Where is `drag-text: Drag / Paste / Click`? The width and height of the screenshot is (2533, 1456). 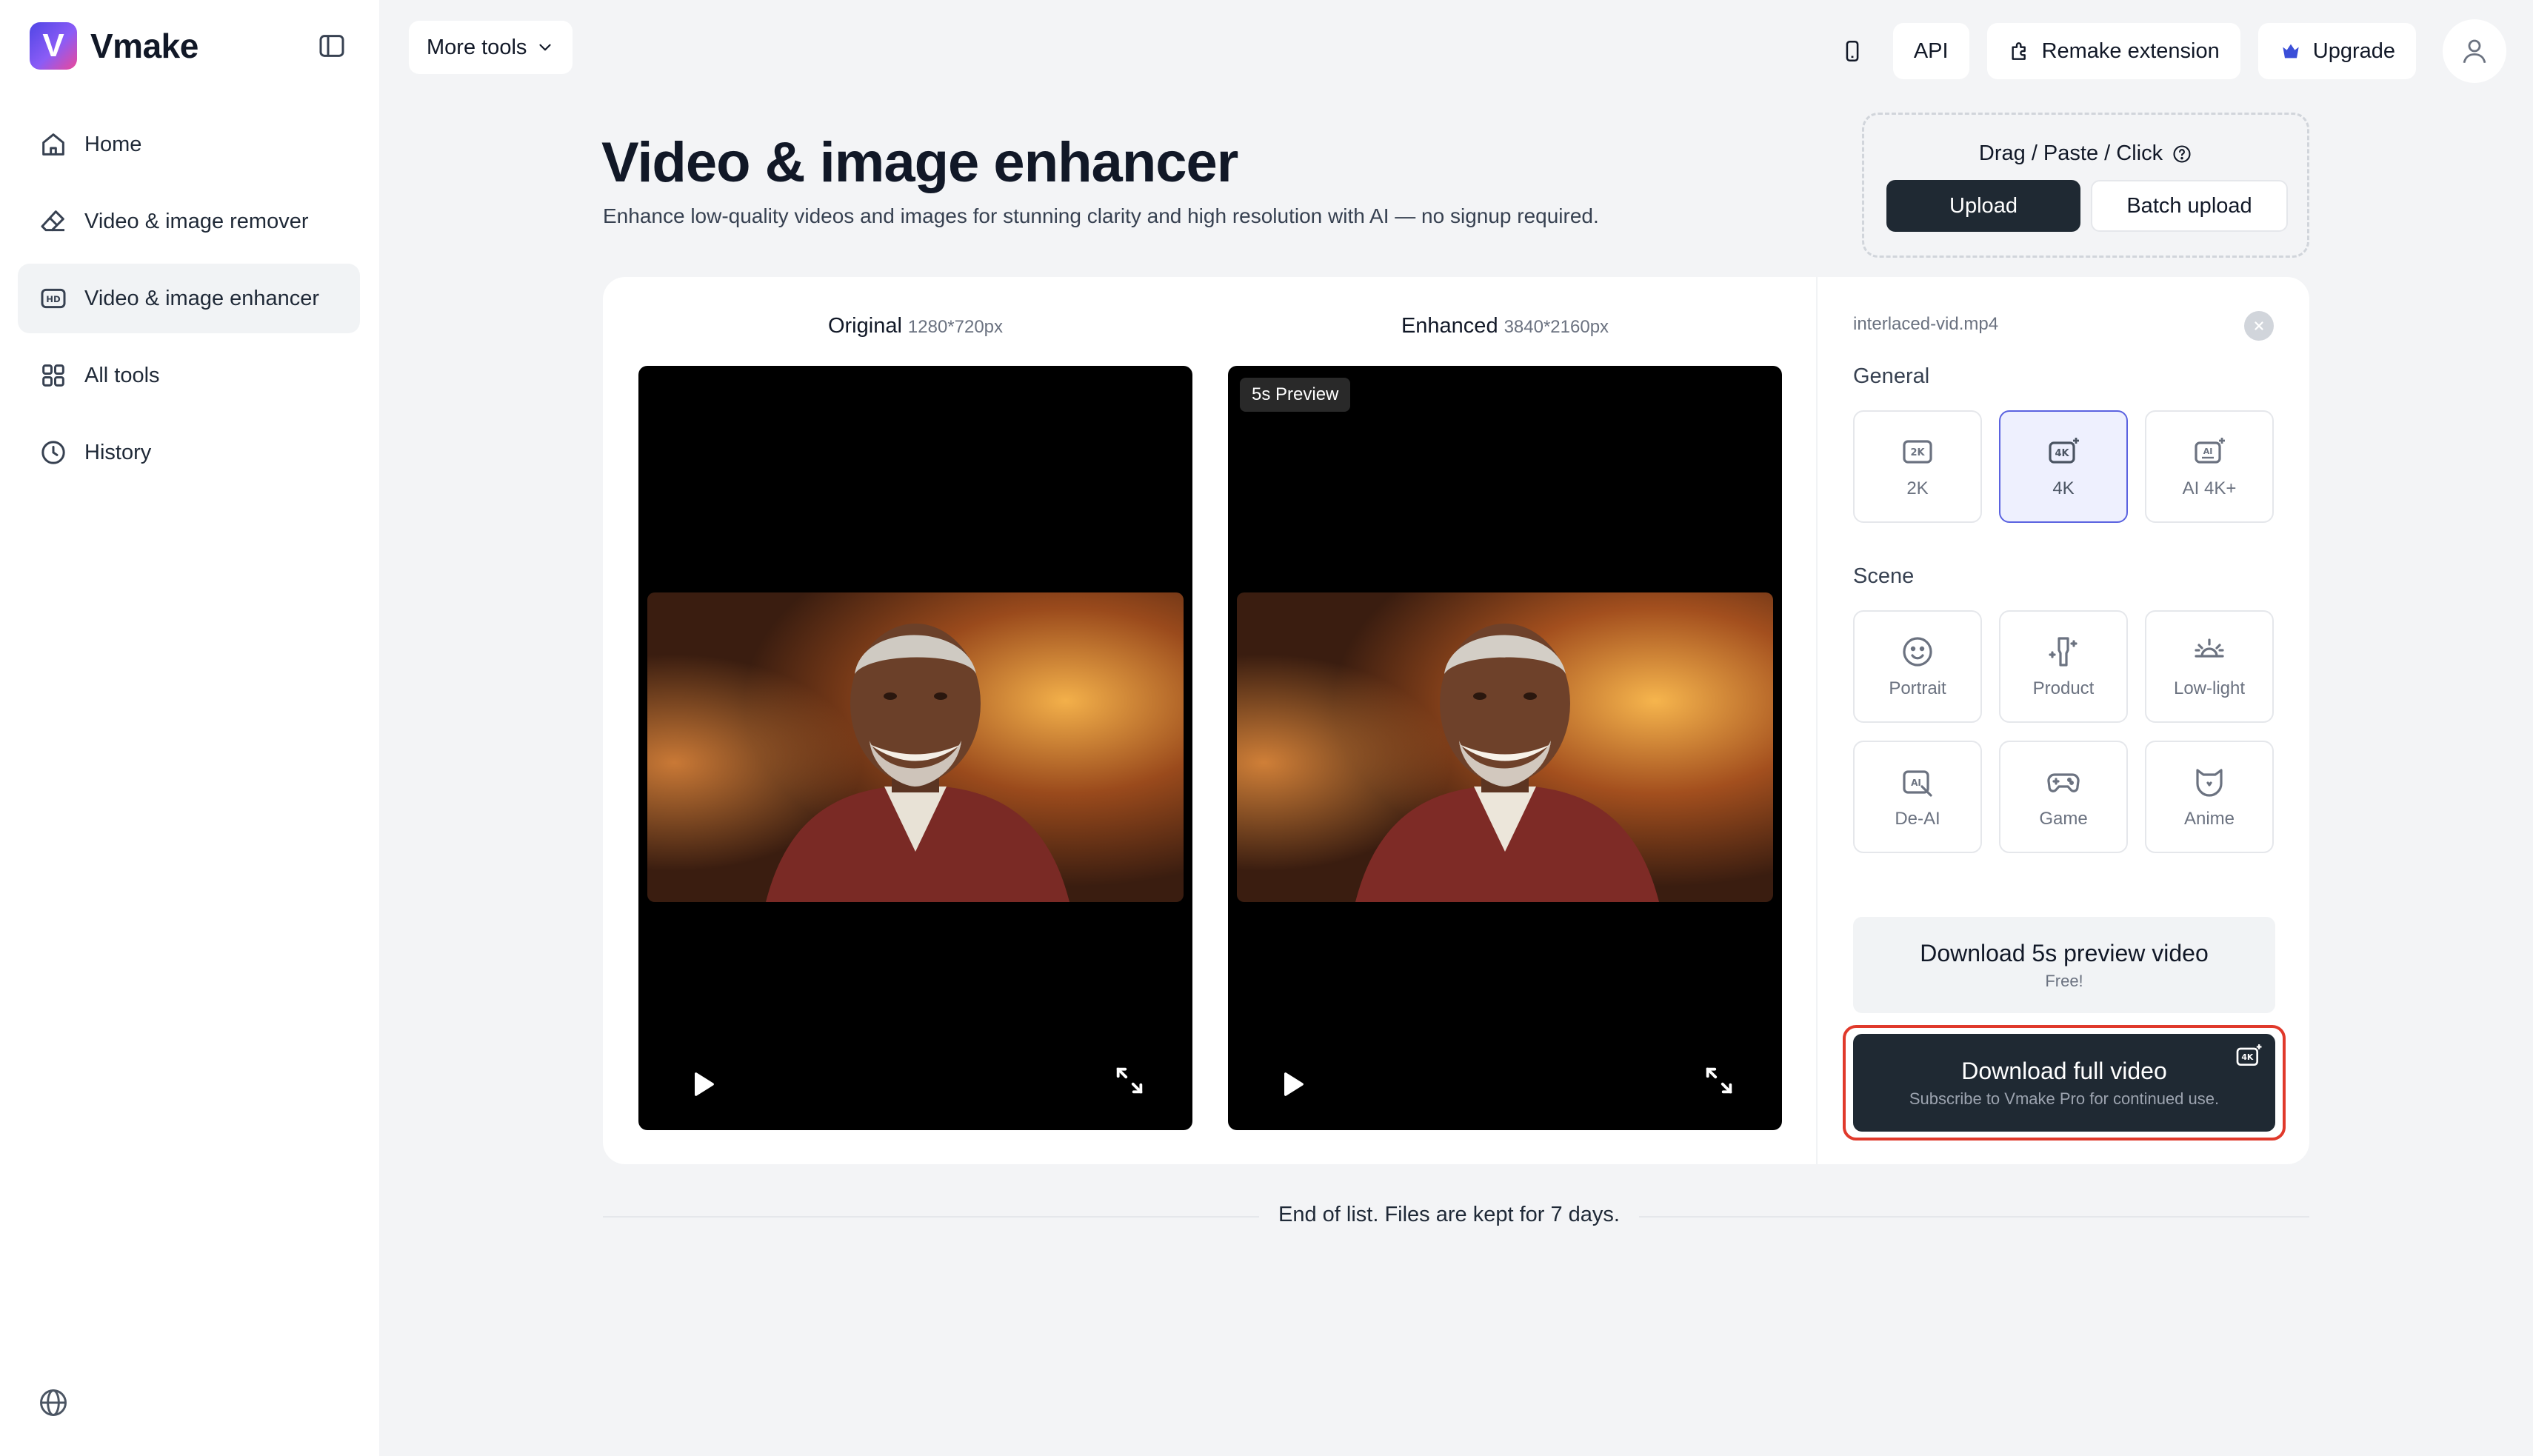
drag-text: Drag / Paste / Click is located at coordinates (2070, 153).